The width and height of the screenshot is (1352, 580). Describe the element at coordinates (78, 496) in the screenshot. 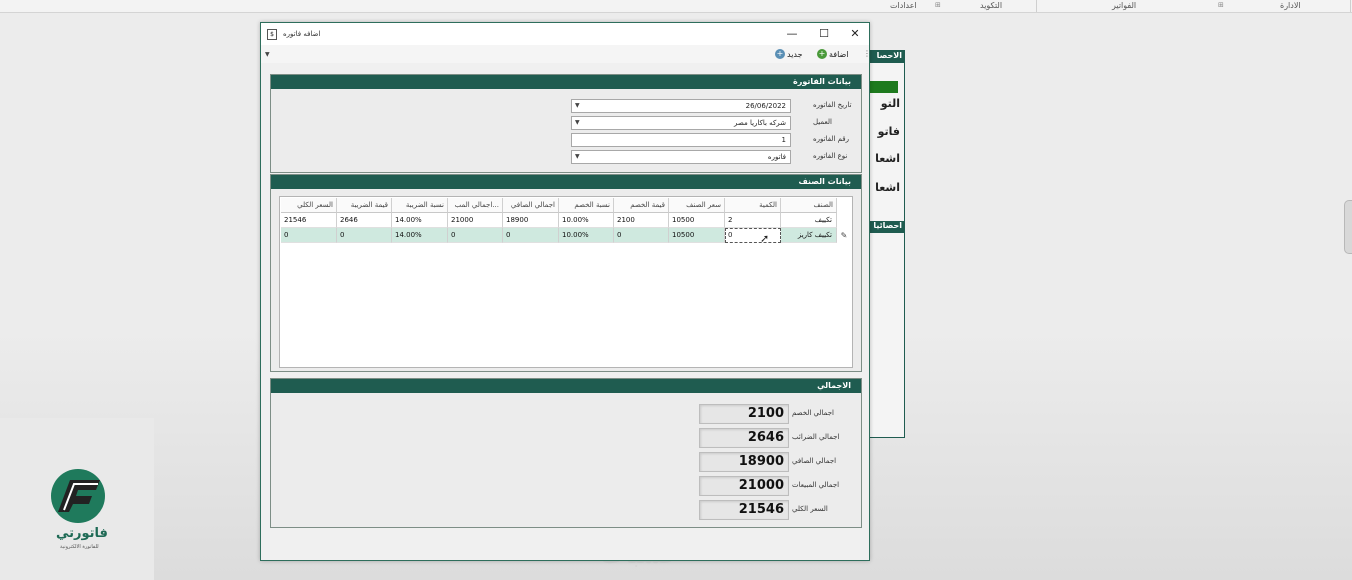

I see `logo-icon` at that location.